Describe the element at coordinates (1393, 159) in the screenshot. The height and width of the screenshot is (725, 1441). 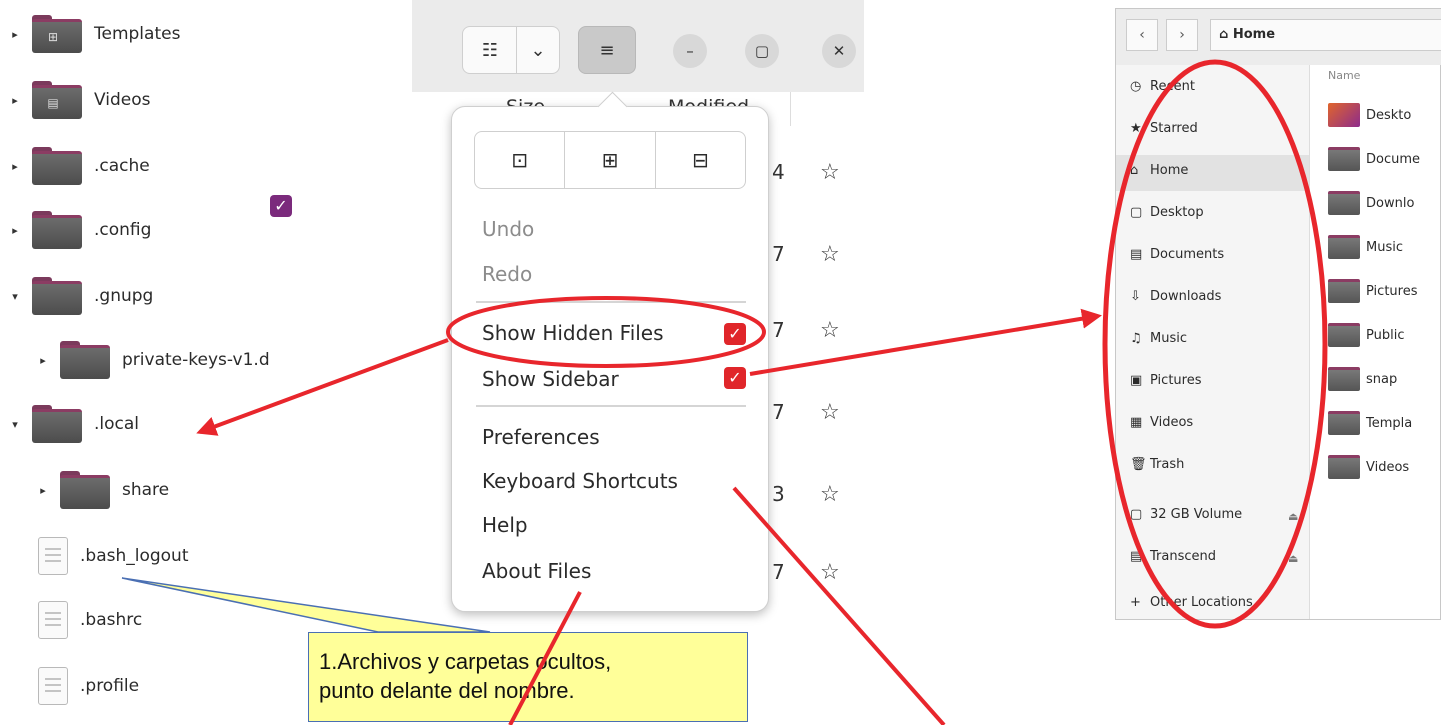
I see `file-item-label: Docume` at that location.